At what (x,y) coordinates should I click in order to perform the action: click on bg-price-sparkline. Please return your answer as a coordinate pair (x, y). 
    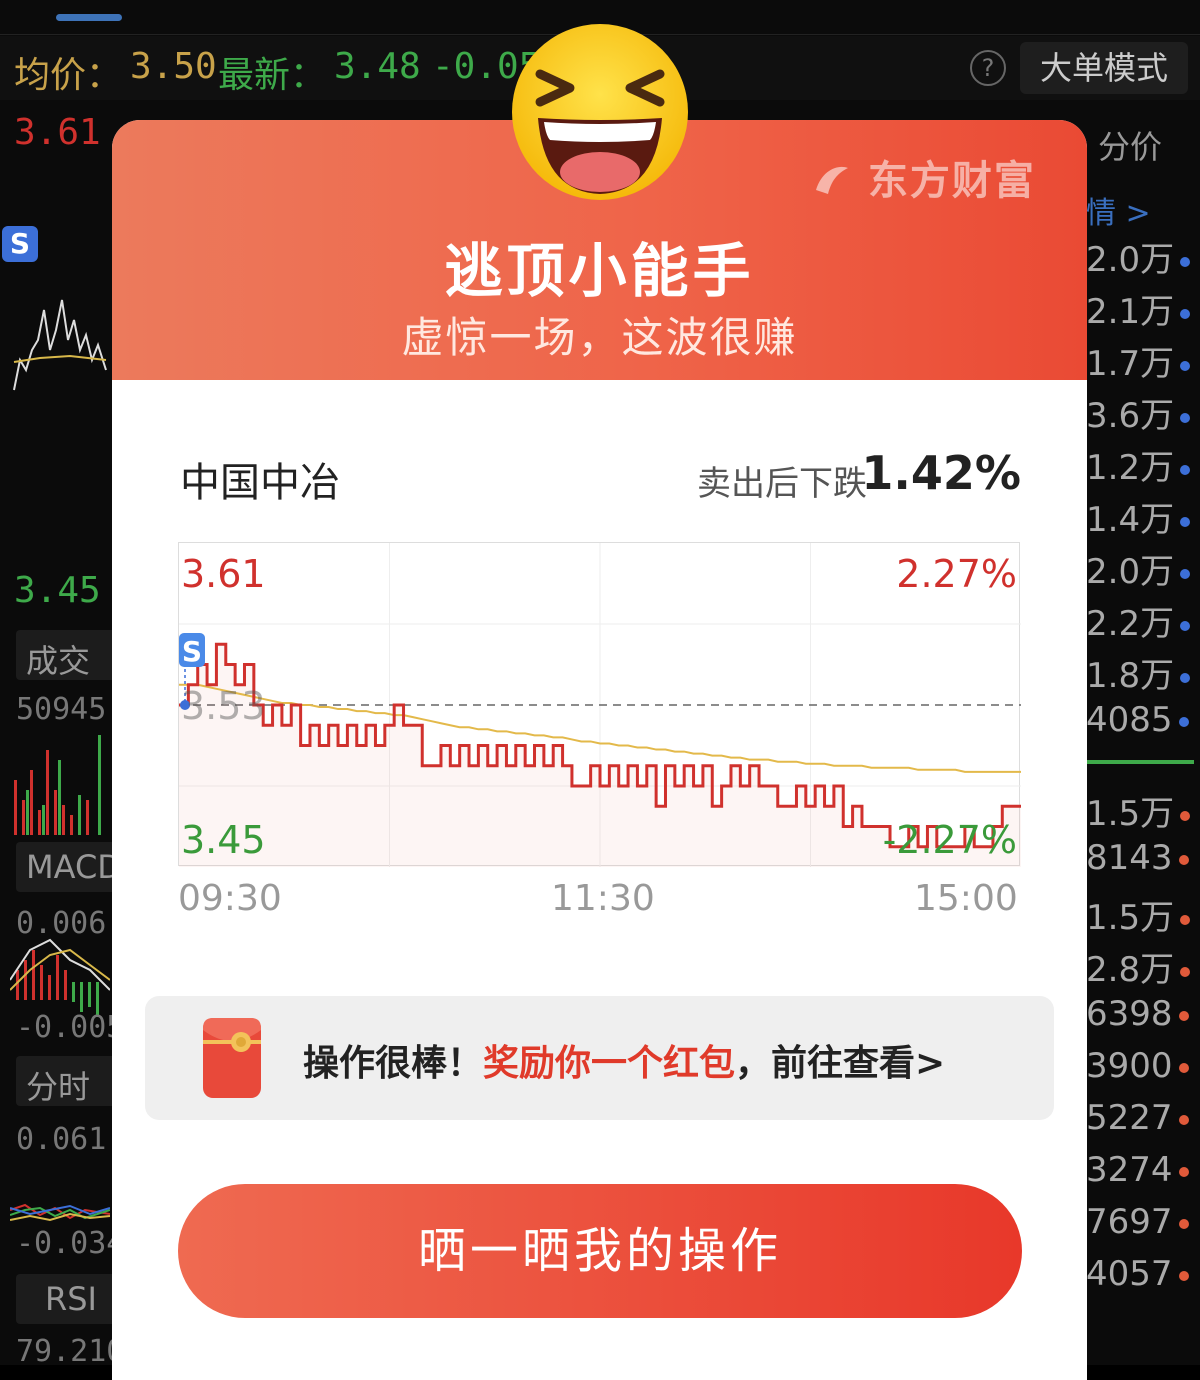
    Looking at the image, I should click on (60, 345).